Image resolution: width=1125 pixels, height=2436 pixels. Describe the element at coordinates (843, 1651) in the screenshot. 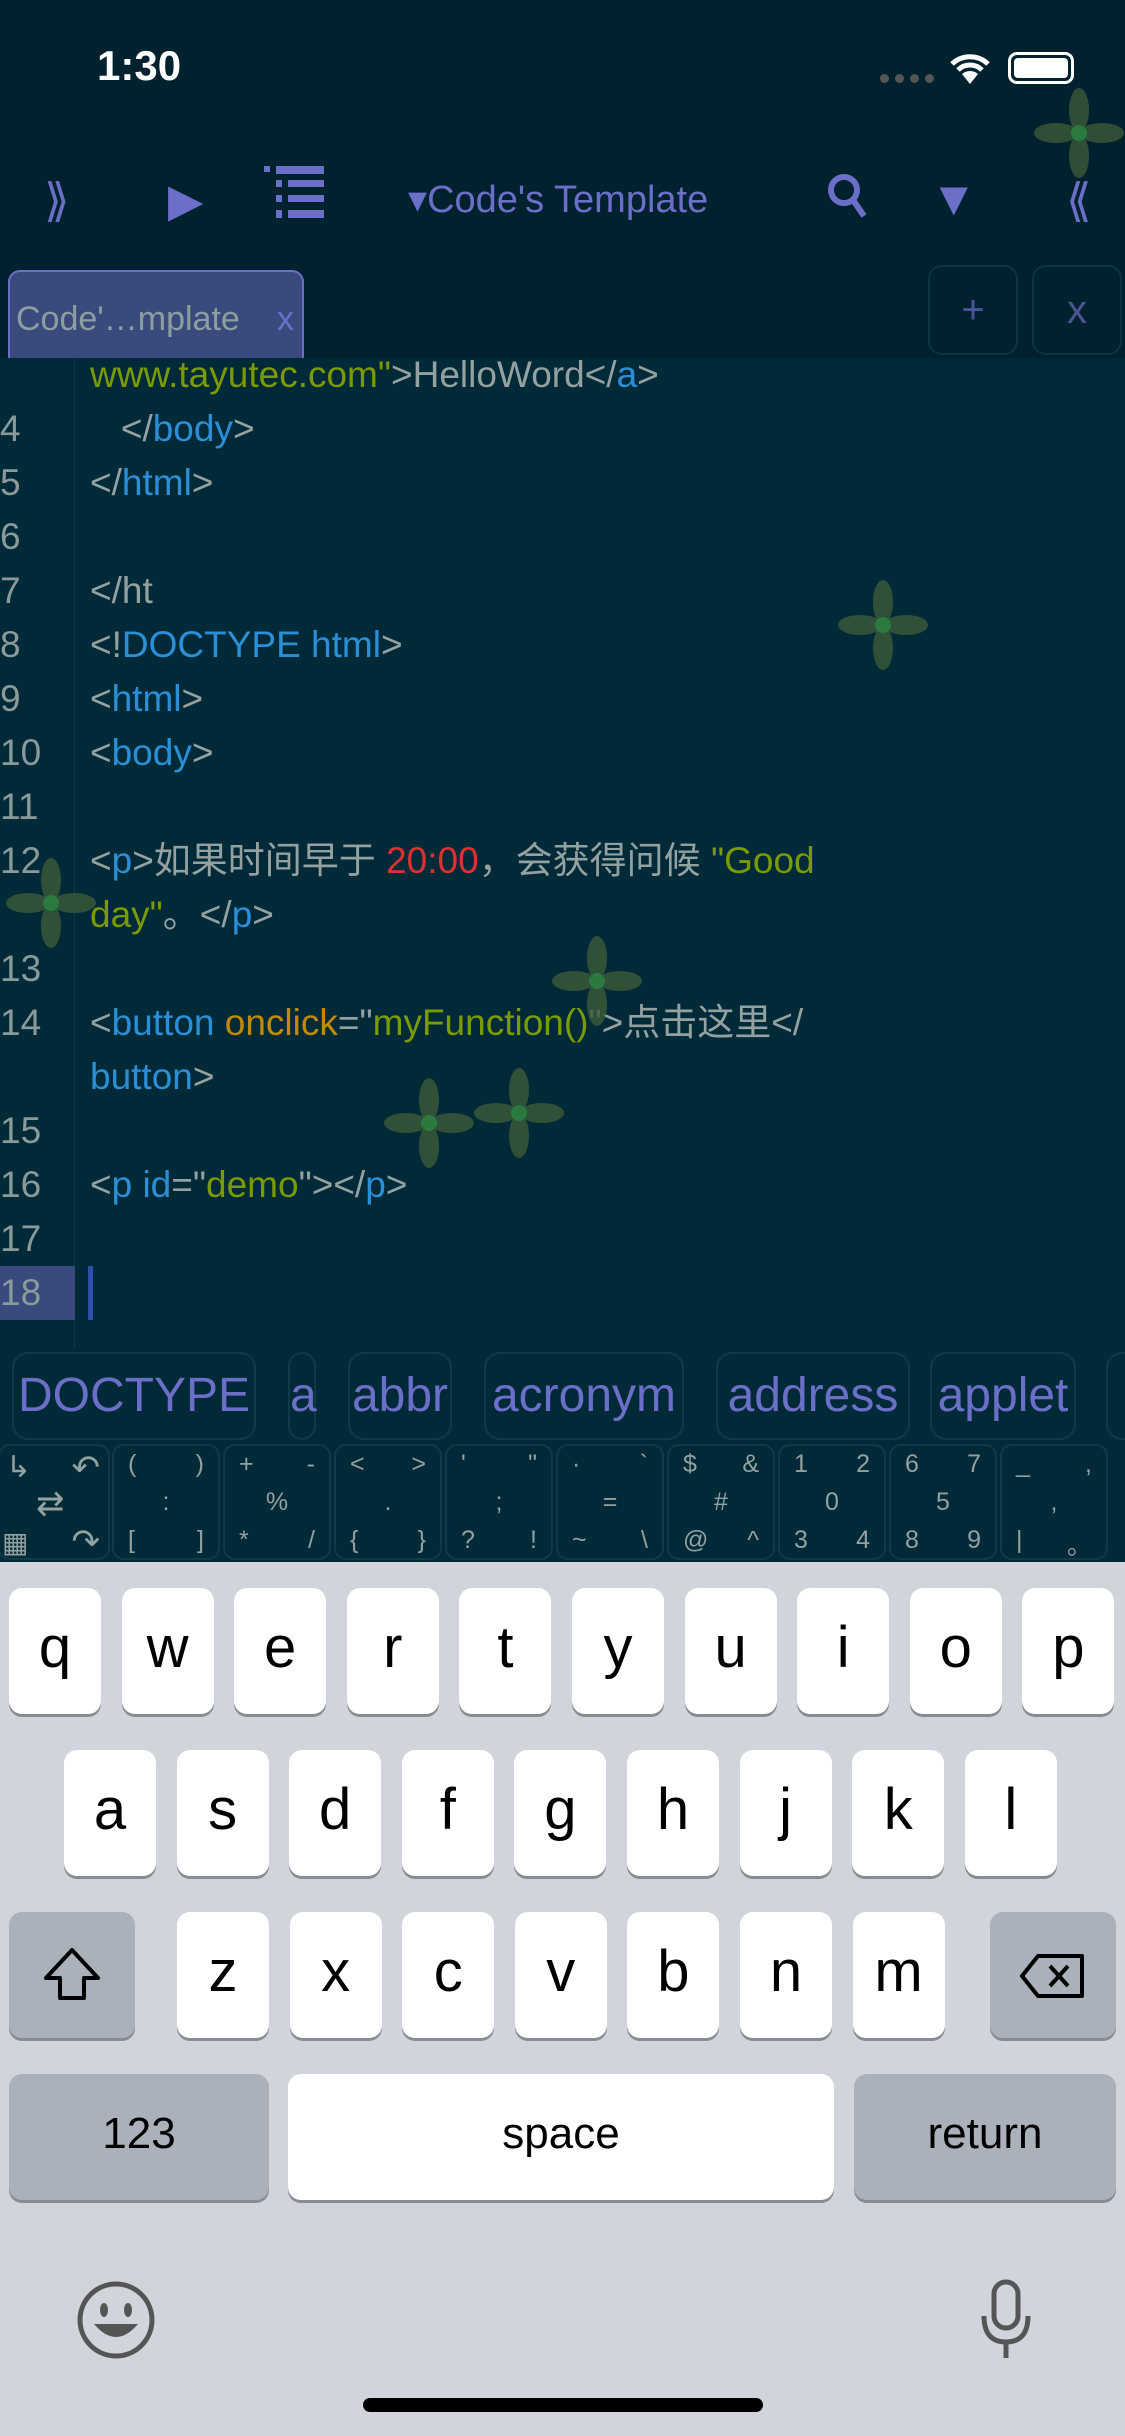

I see `key-i: i` at that location.